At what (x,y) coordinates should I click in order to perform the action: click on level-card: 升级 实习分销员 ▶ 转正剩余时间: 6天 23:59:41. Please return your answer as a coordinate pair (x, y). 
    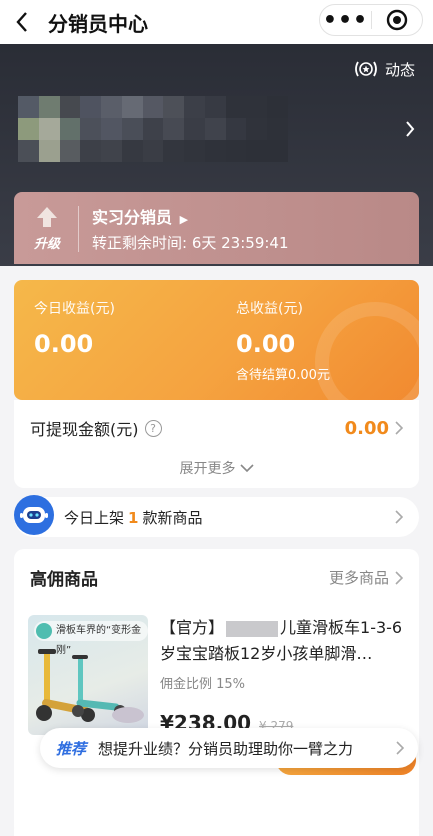
    Looking at the image, I should click on (216, 228).